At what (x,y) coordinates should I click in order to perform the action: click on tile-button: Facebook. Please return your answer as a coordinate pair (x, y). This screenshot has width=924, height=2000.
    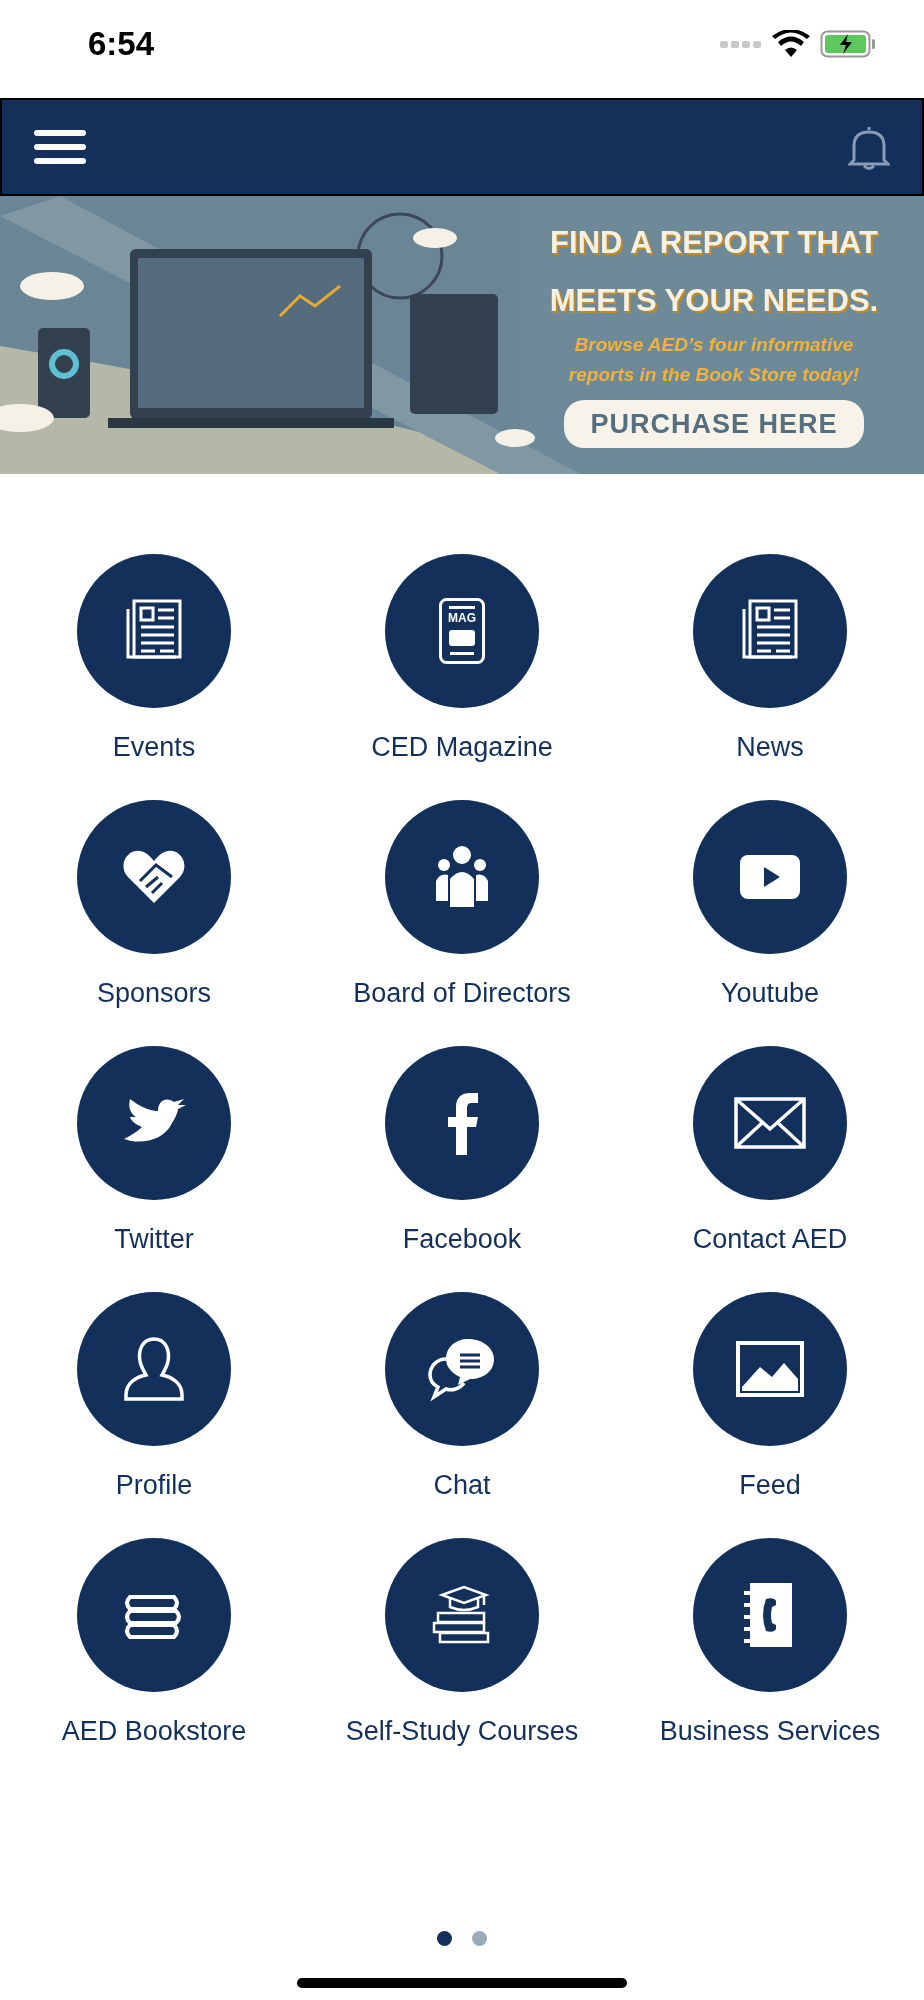
    Looking at the image, I should click on (462, 1151).